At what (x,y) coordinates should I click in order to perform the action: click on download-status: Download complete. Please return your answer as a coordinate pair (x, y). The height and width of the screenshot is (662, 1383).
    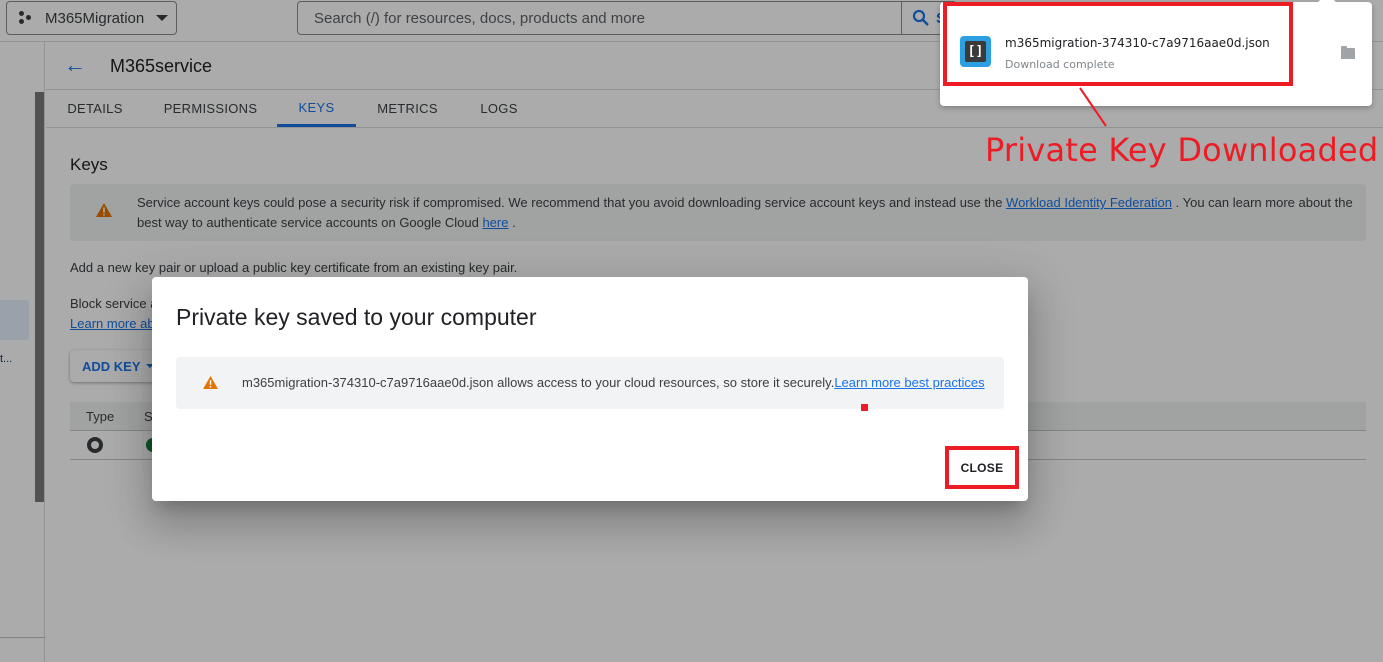
    Looking at the image, I should click on (1060, 64).